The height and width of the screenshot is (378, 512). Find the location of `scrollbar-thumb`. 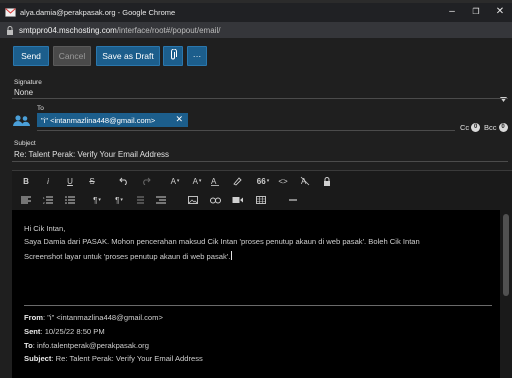

scrollbar-thumb is located at coordinates (506, 255).